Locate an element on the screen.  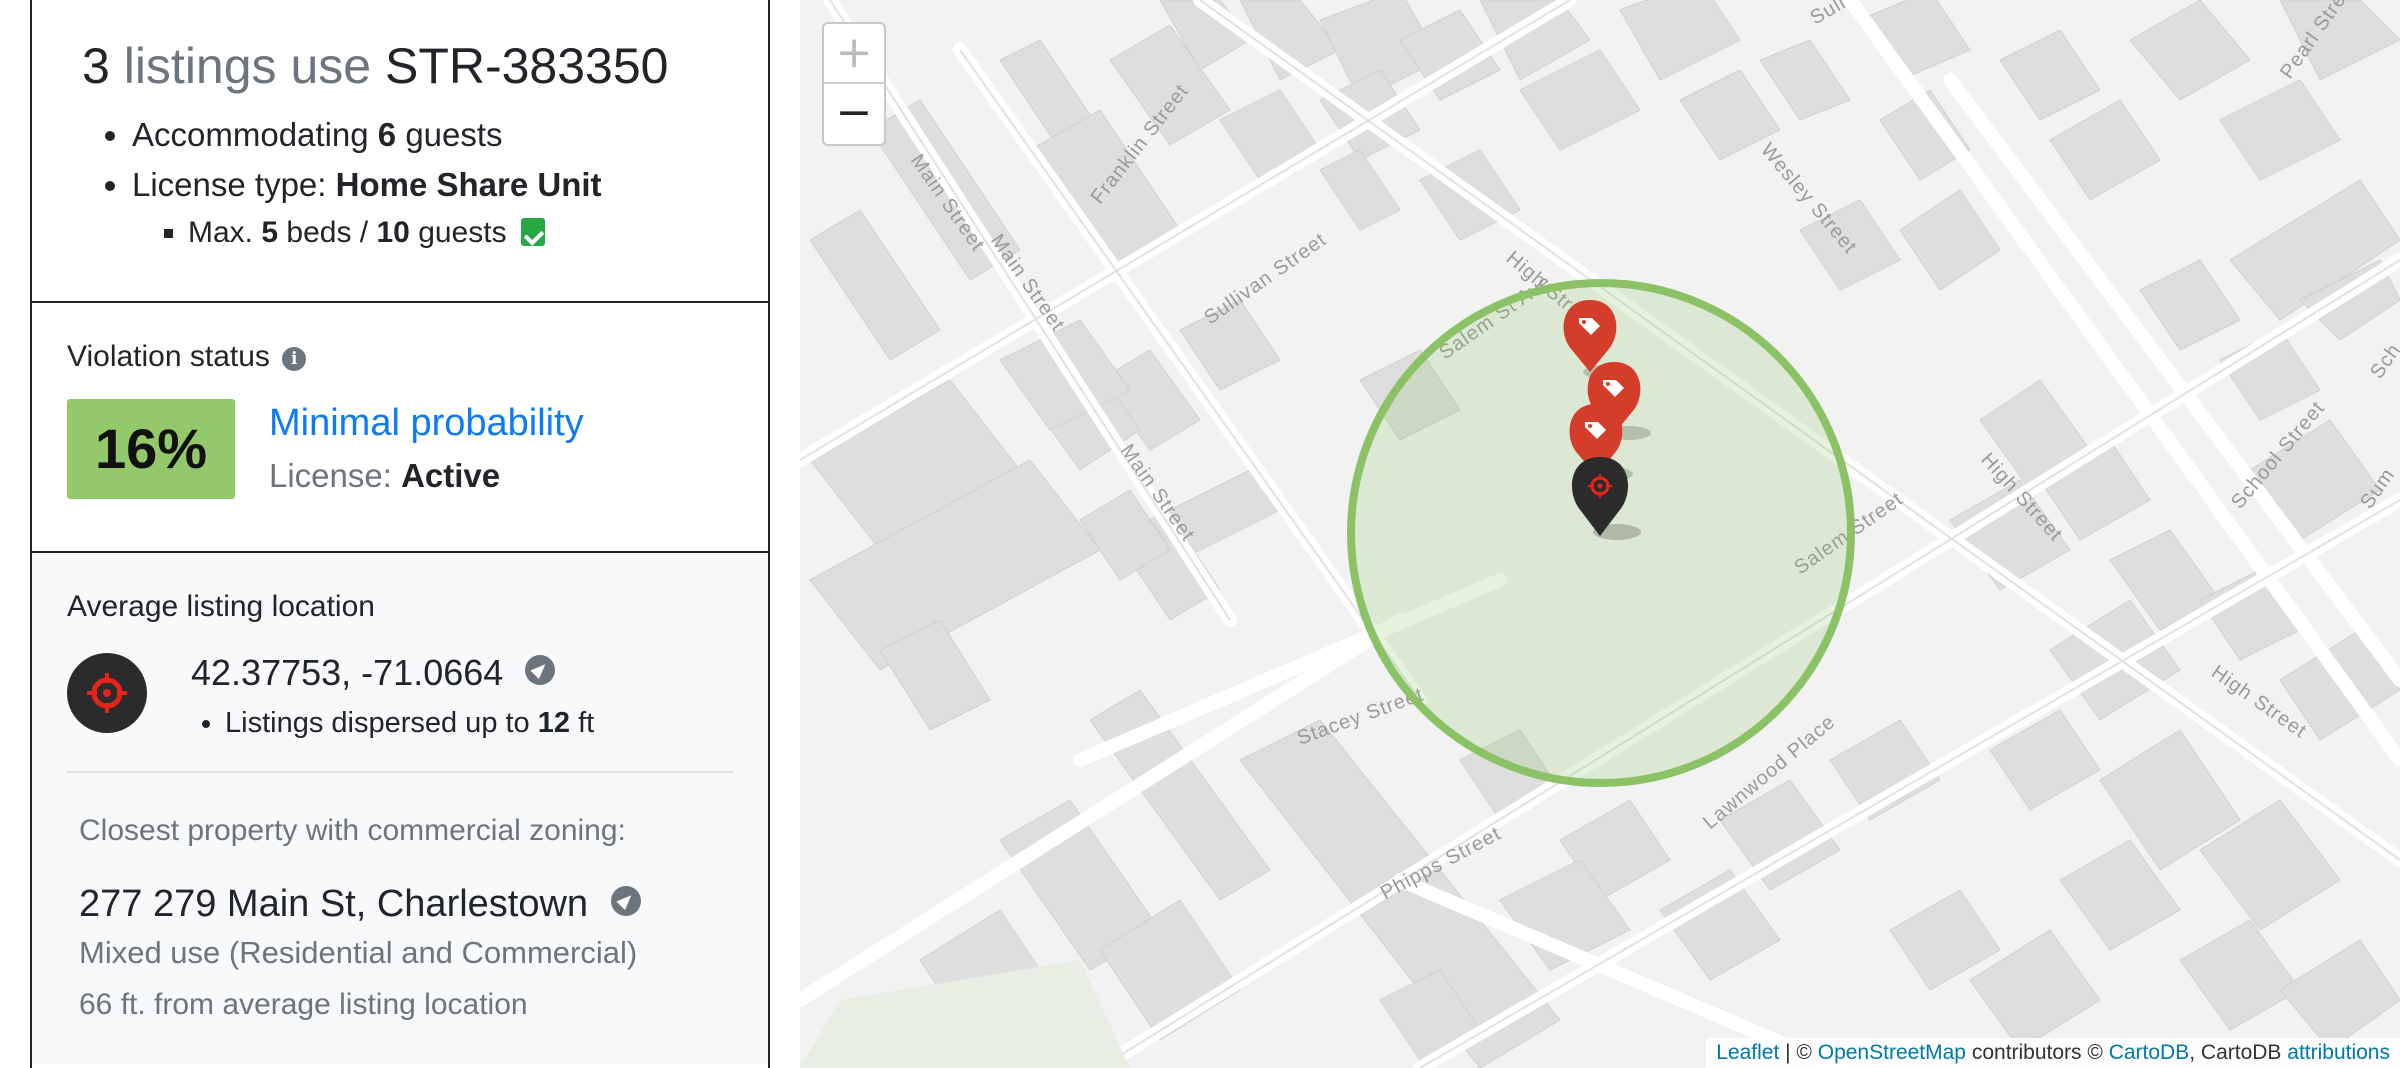
max-capacity-item: Max. 5 beds / 10 guests is located at coordinates (478, 233).